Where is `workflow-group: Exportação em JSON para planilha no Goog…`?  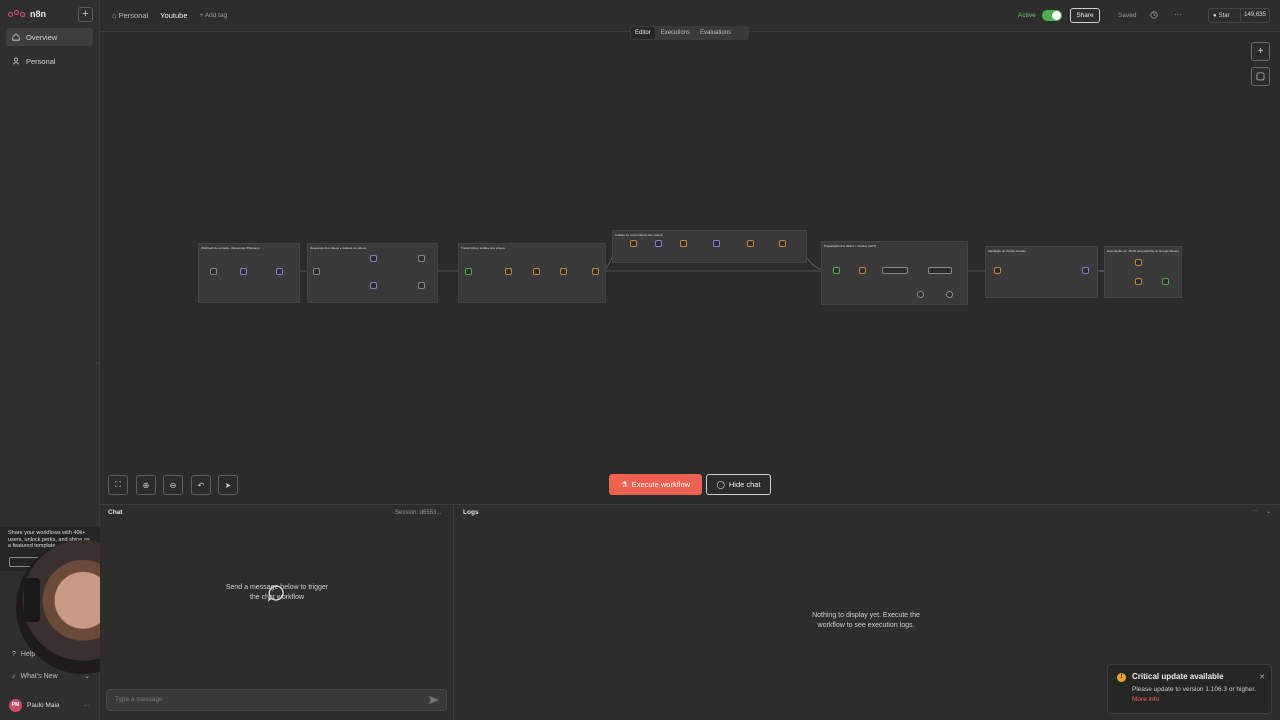
workflow-group: Exportação em JSON para planilha no Goog… is located at coordinates (1143, 272).